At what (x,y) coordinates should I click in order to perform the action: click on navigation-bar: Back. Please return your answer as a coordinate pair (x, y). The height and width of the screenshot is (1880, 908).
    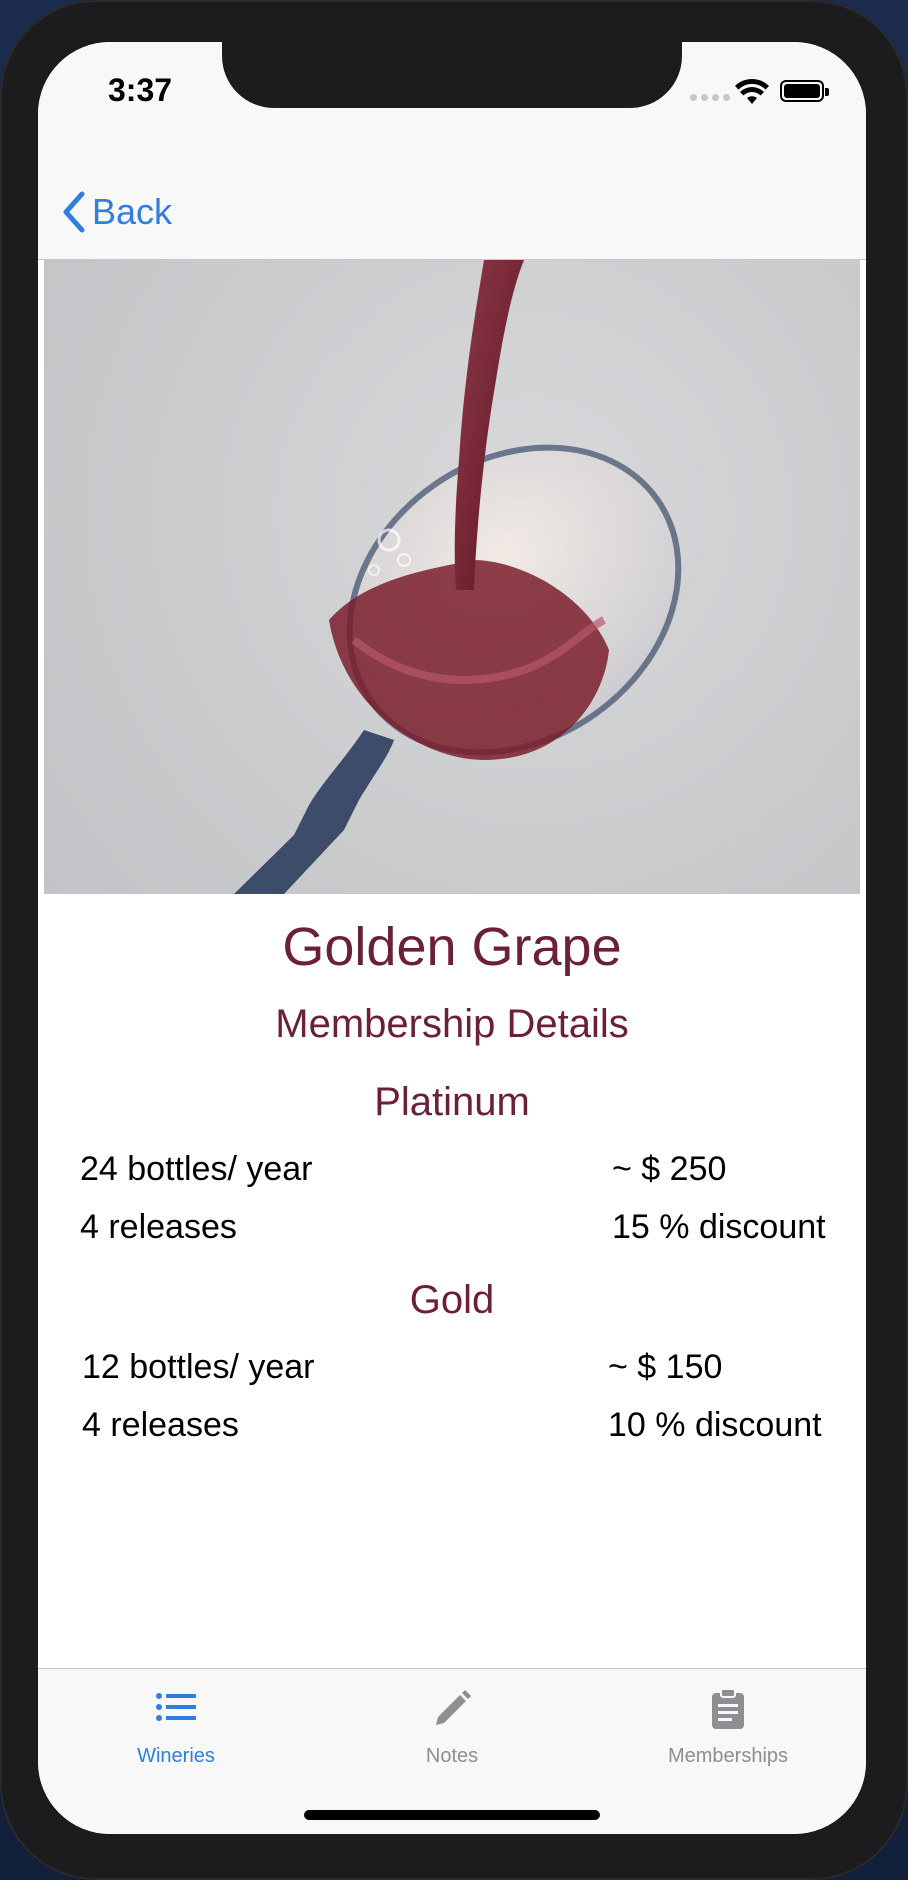
    Looking at the image, I should click on (452, 206).